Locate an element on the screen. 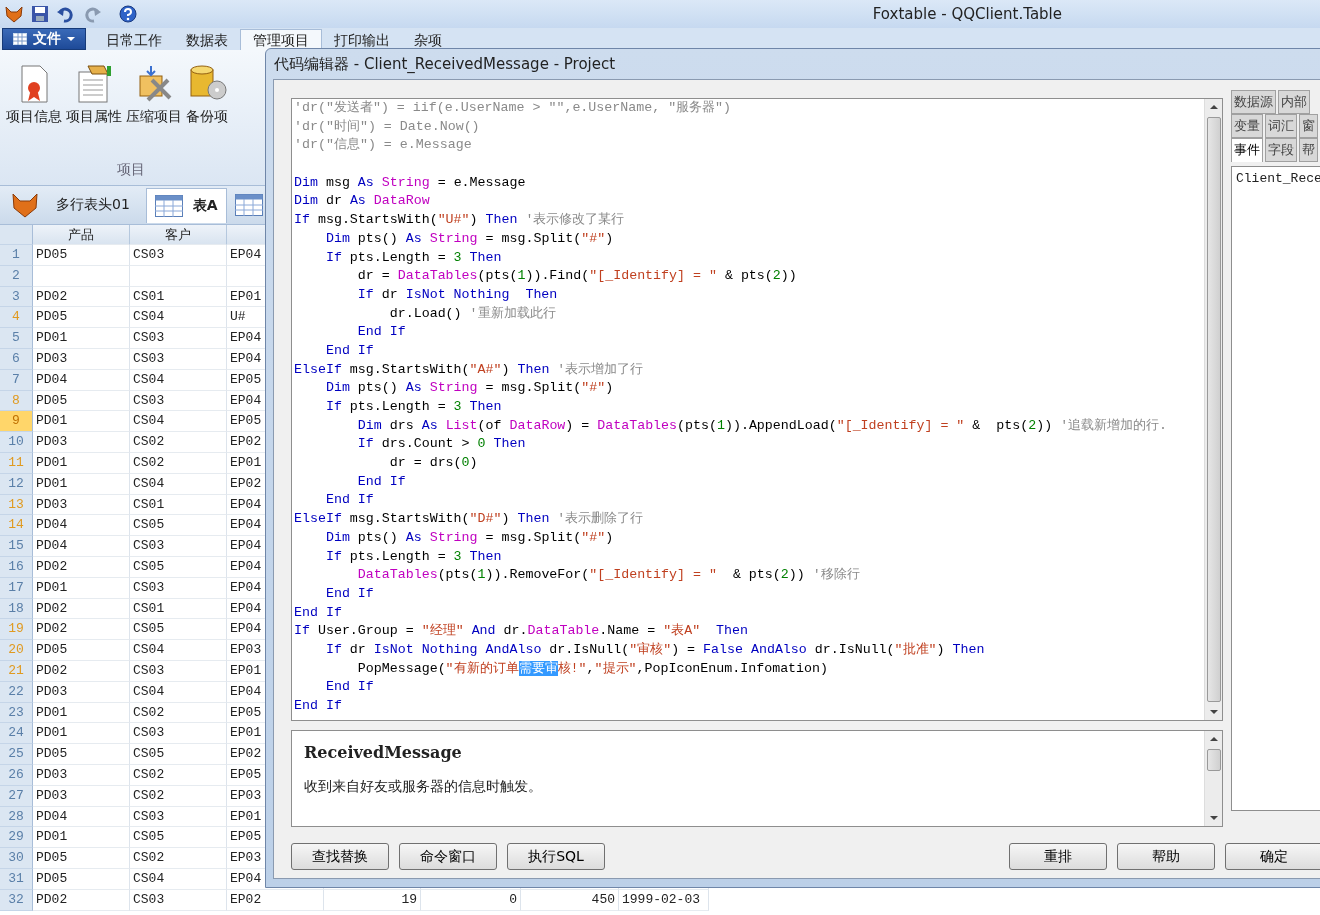  table-tab-label: 表A is located at coordinates (205, 205).